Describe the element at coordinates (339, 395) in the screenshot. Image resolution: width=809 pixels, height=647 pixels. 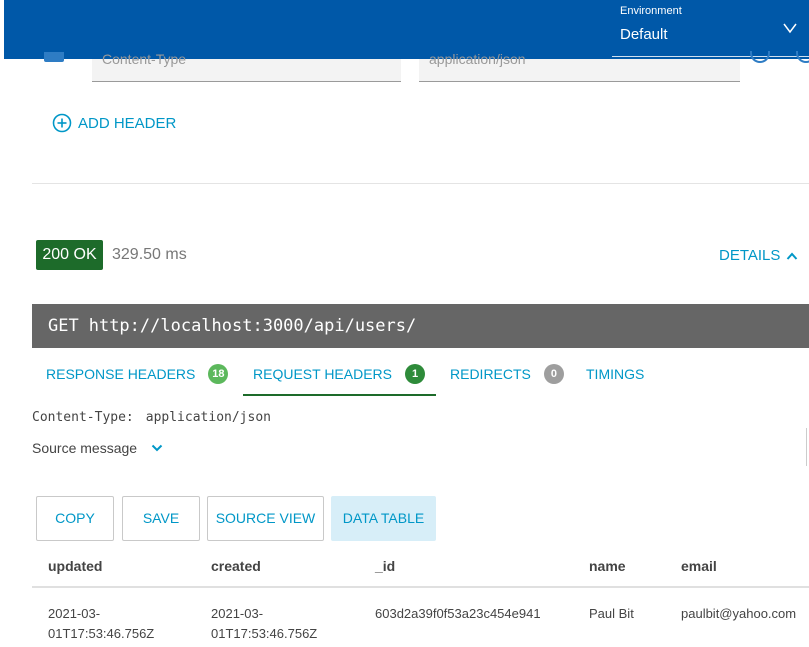
I see `active-tab-indicator` at that location.